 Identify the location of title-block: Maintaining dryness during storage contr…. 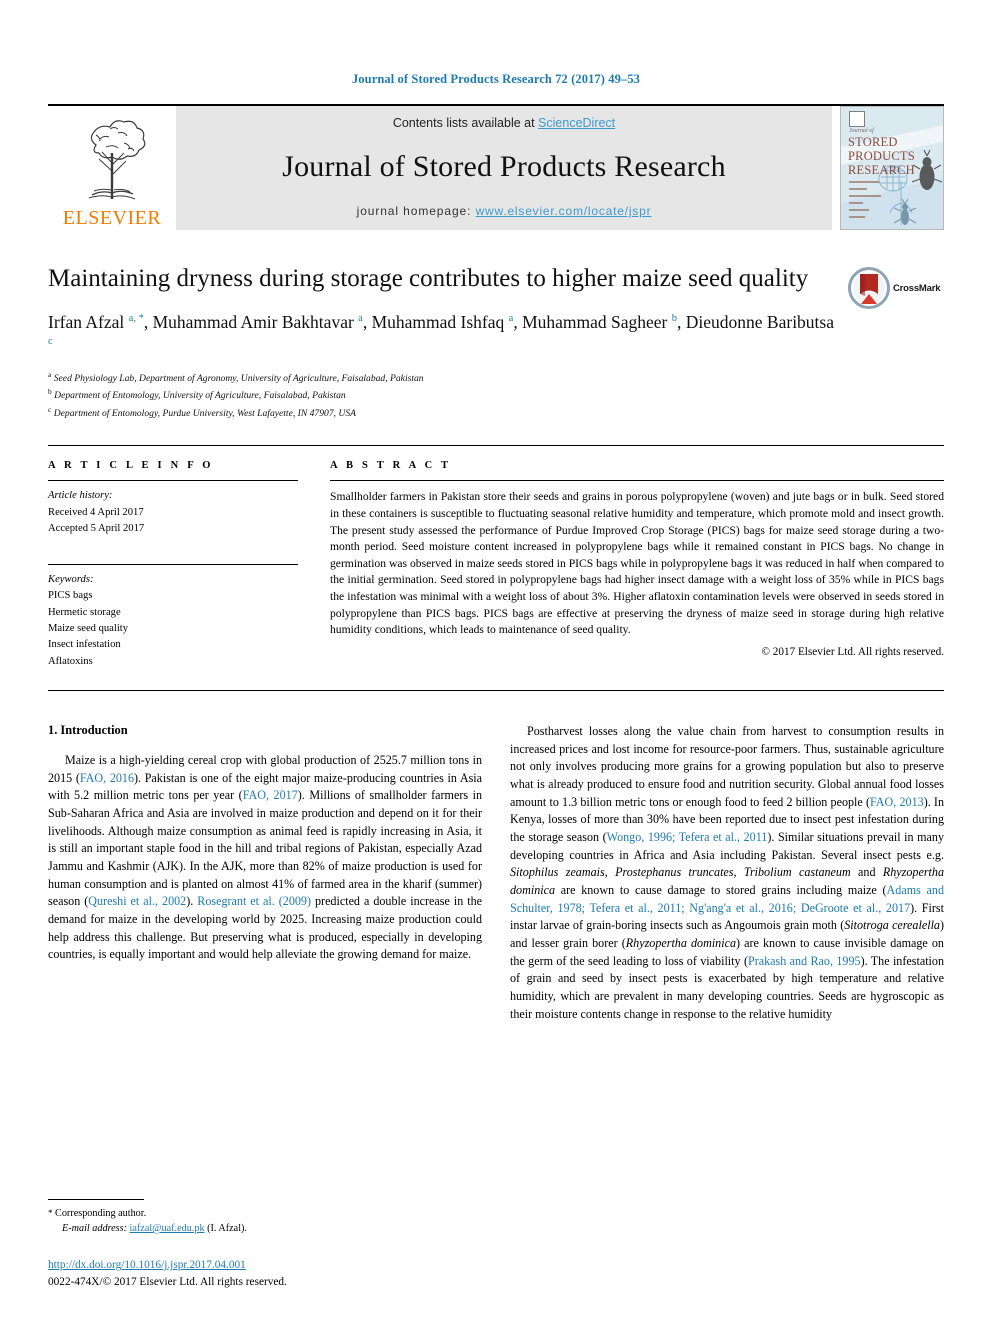
(496, 342).